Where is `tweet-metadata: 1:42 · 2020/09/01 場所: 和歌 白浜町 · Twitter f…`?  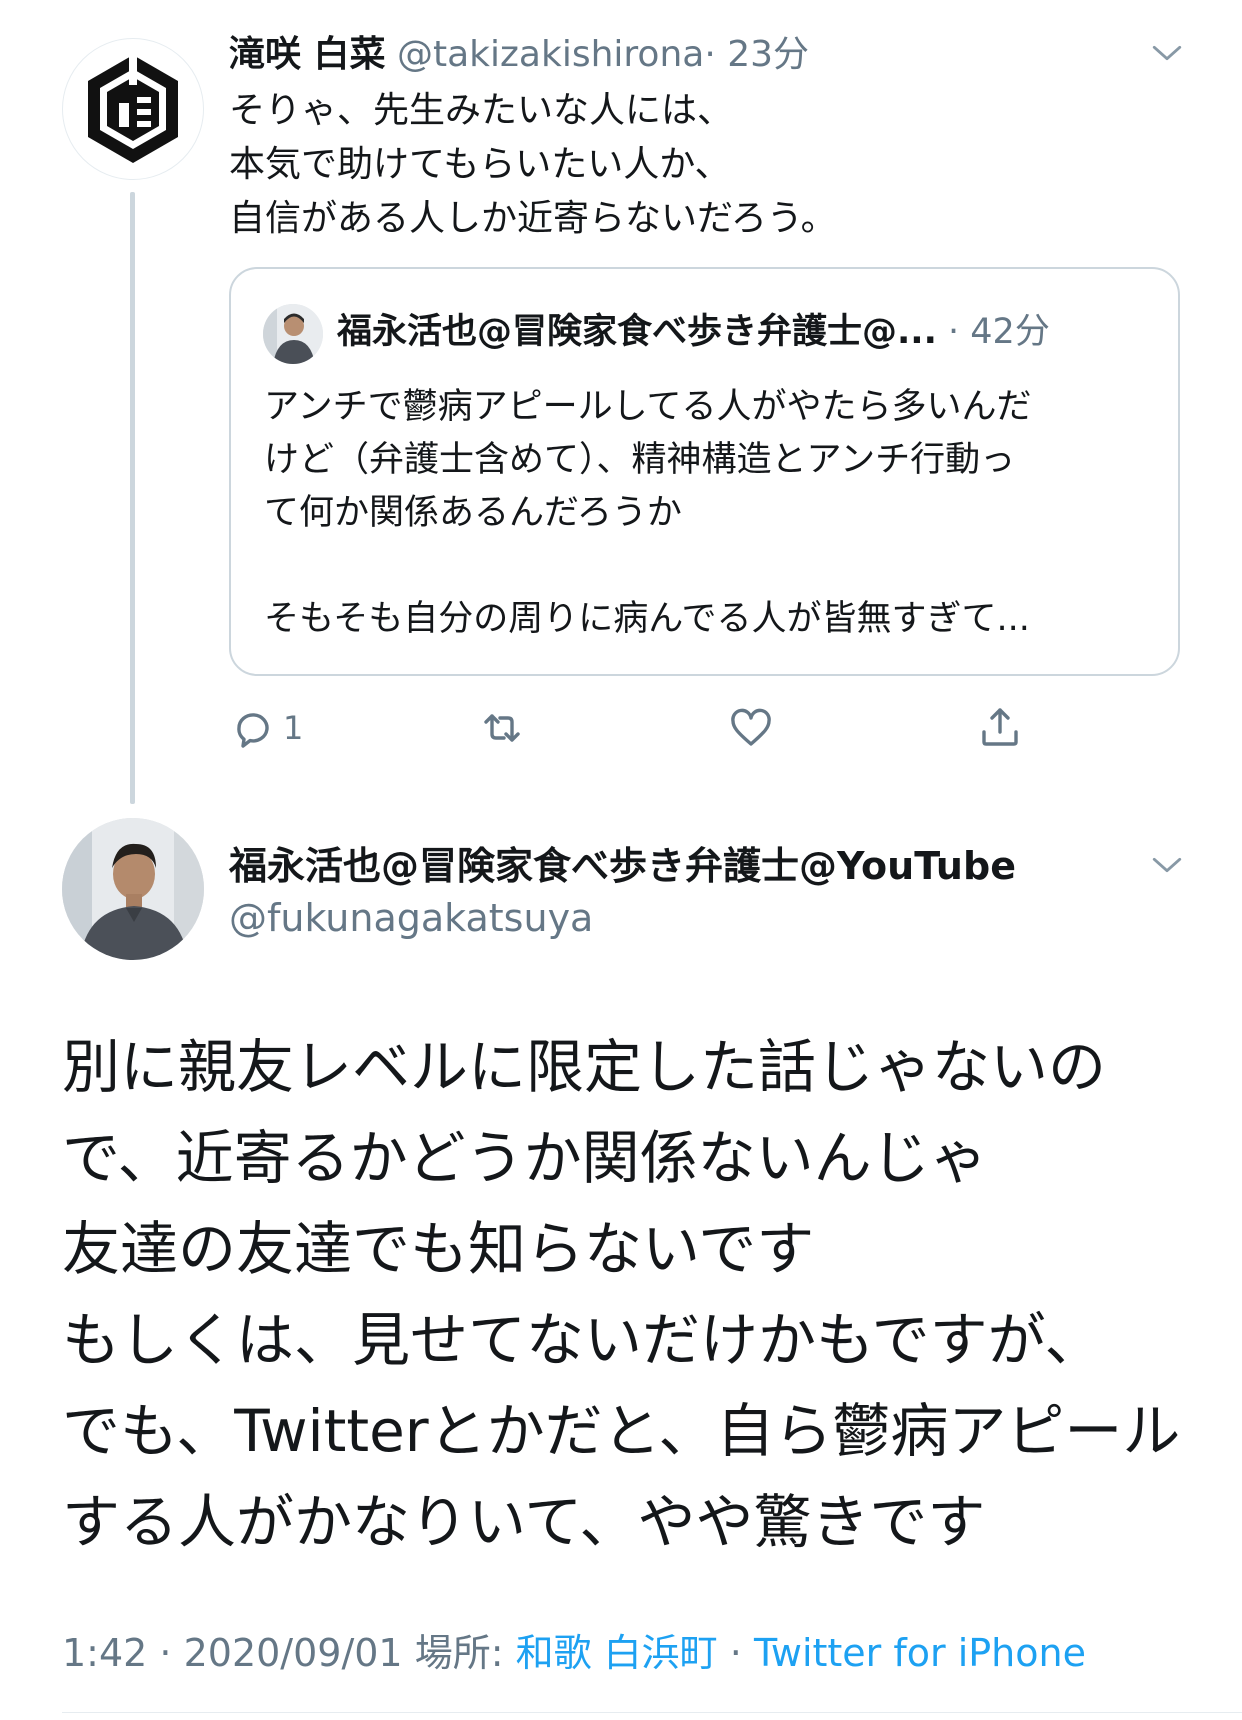
tweet-metadata: 1:42 · 2020/09/01 場所: 和歌 白浜町 · Twitter f… is located at coordinates (642, 1653).